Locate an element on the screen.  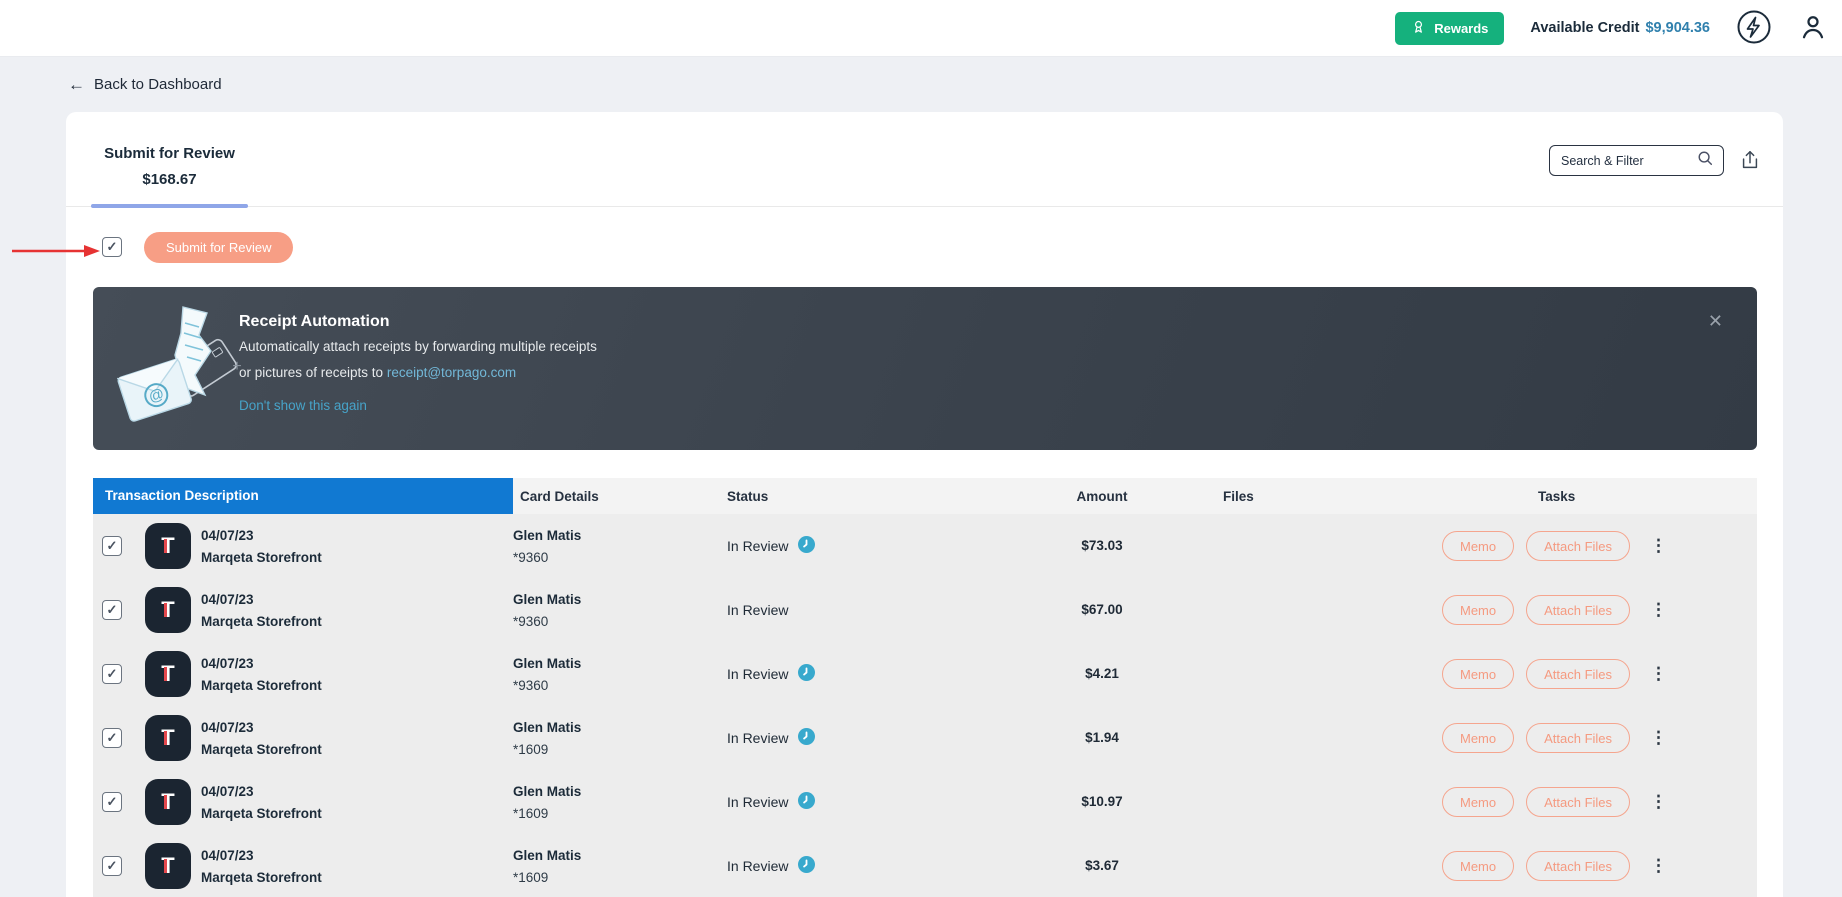
back-label: Back to Dashboard is located at coordinates (158, 84).